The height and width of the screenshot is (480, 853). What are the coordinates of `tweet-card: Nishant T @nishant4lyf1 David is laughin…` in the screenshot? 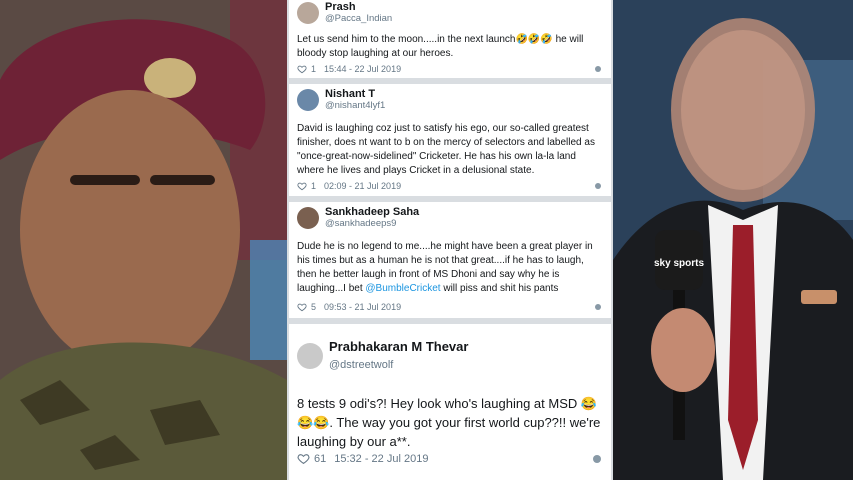 It's located at (450, 140).